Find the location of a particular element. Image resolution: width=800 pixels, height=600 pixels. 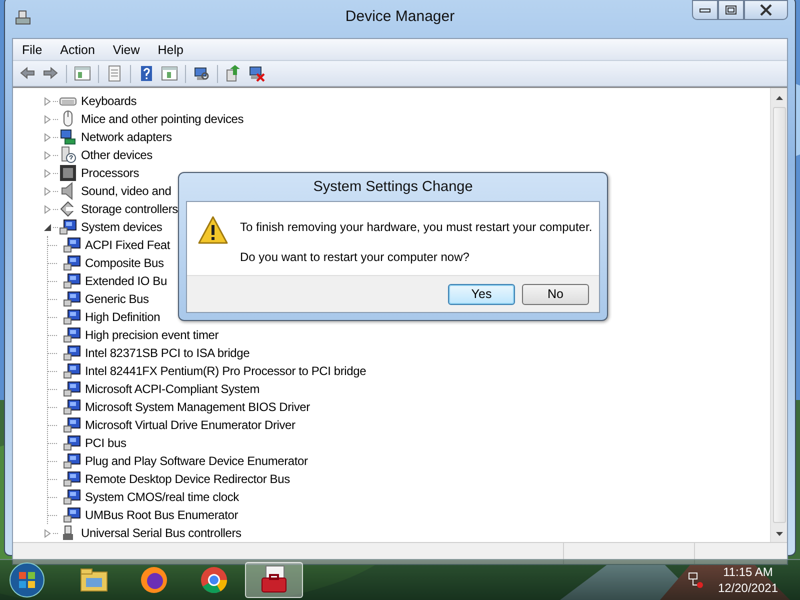

uninstall-device-icon is located at coordinates (256, 73).